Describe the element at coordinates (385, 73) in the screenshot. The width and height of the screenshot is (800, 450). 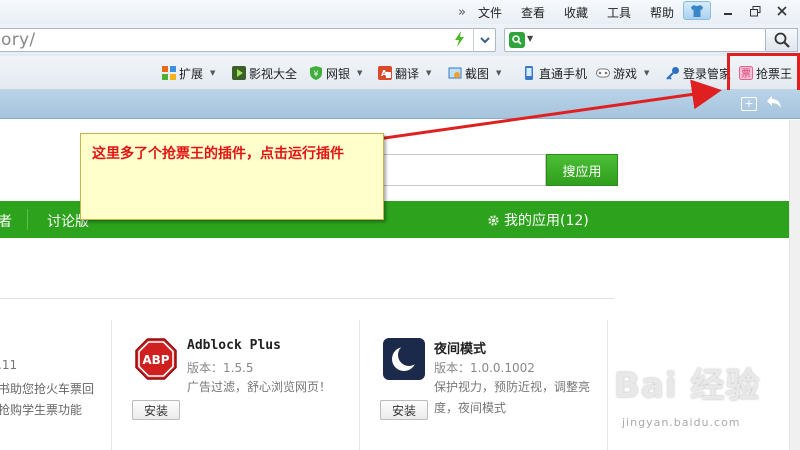
I see `translate-icon: A` at that location.